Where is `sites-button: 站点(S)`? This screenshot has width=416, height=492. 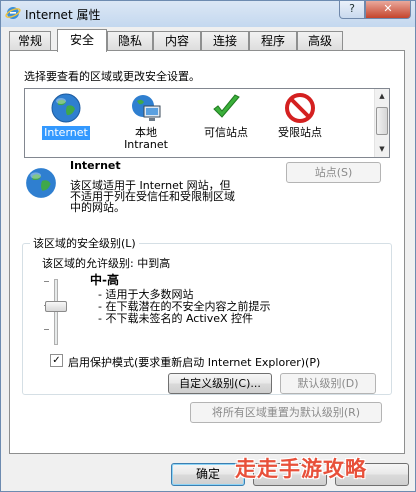
sites-button: 站点(S) is located at coordinates (333, 172).